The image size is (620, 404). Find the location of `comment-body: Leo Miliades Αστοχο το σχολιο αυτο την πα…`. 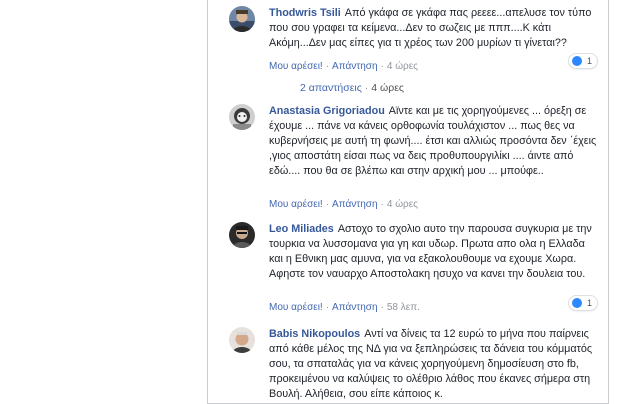

comment-body: Leo Miliades Αστοχο το σχολιο αυτο την πα… is located at coordinates (434, 252).